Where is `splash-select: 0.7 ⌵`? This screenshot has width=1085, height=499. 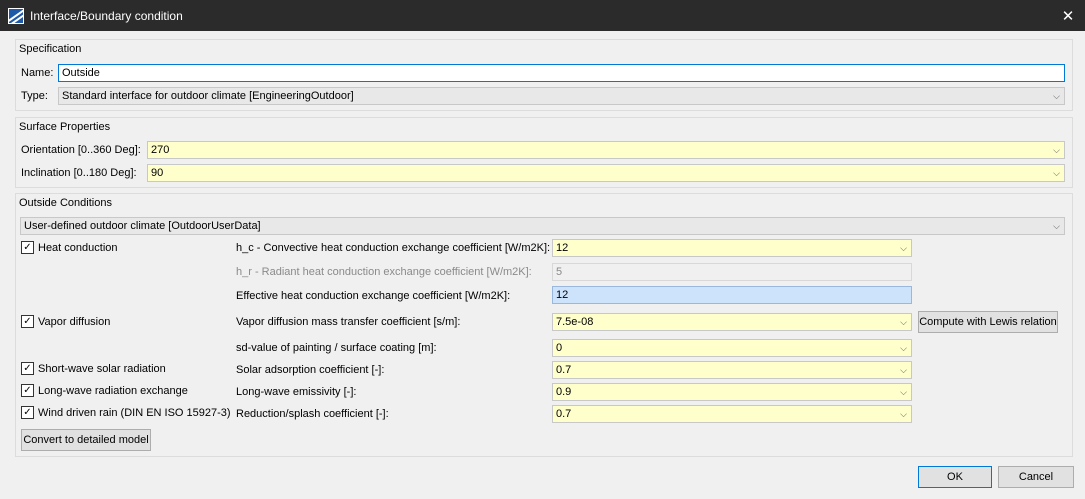
splash-select: 0.7 ⌵ is located at coordinates (732, 414).